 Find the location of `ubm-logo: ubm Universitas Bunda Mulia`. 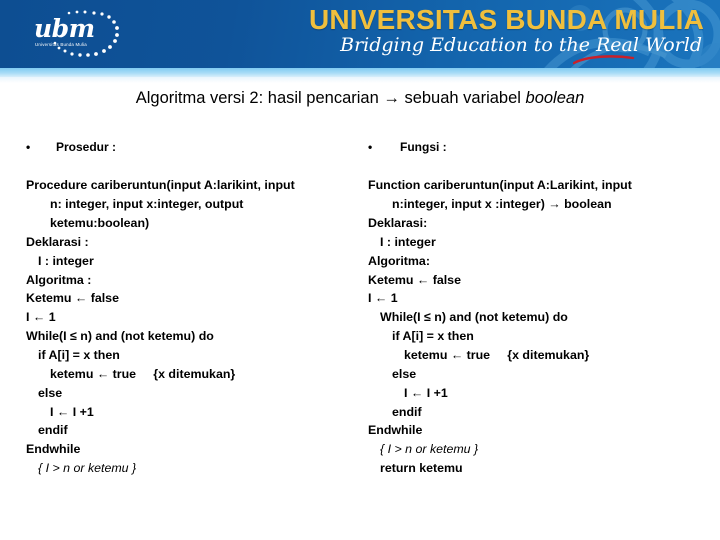

ubm-logo: ubm Universitas Bunda Mulia is located at coordinates (76, 34).